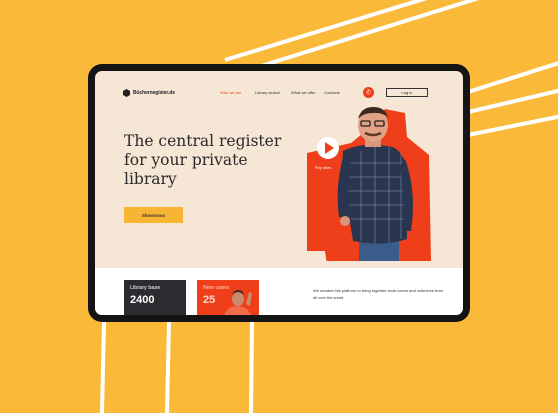 This screenshot has width=558, height=413. What do you see at coordinates (339, 92) in the screenshot?
I see `nav-item-contacts: Contacts` at bounding box center [339, 92].